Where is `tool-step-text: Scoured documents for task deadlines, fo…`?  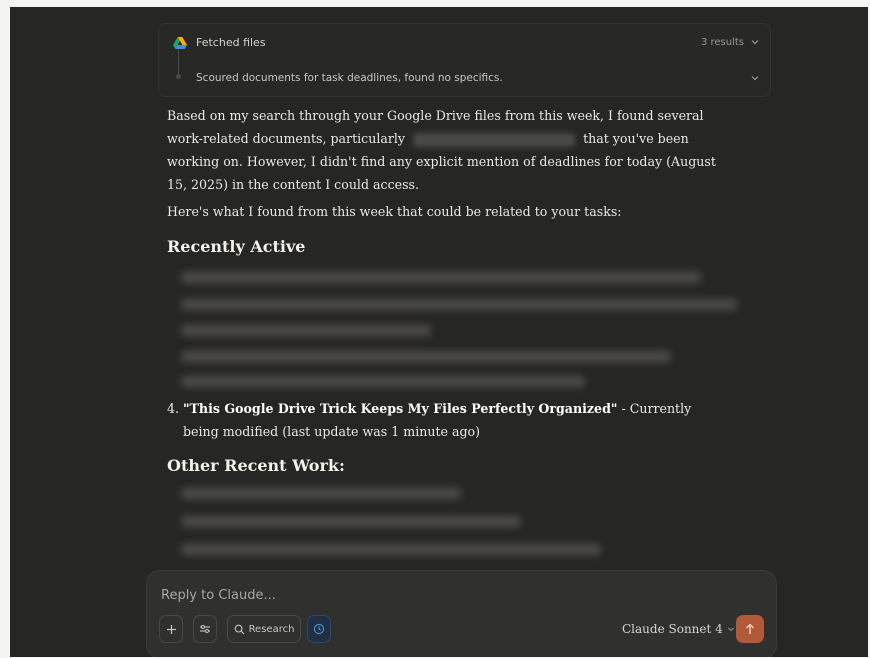
tool-step-text: Scoured documents for task deadlines, fo… is located at coordinates (349, 78).